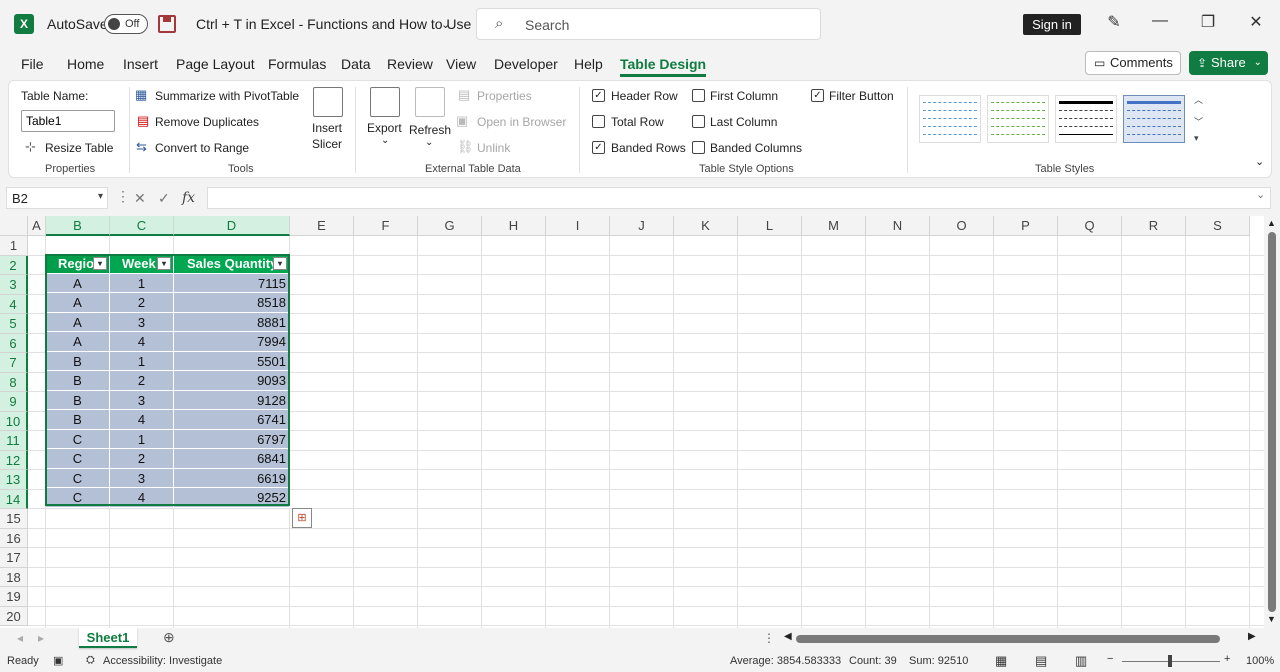 This screenshot has width=1280, height=672. Describe the element at coordinates (142, 381) in the screenshot. I see `table-cell: 2` at that location.